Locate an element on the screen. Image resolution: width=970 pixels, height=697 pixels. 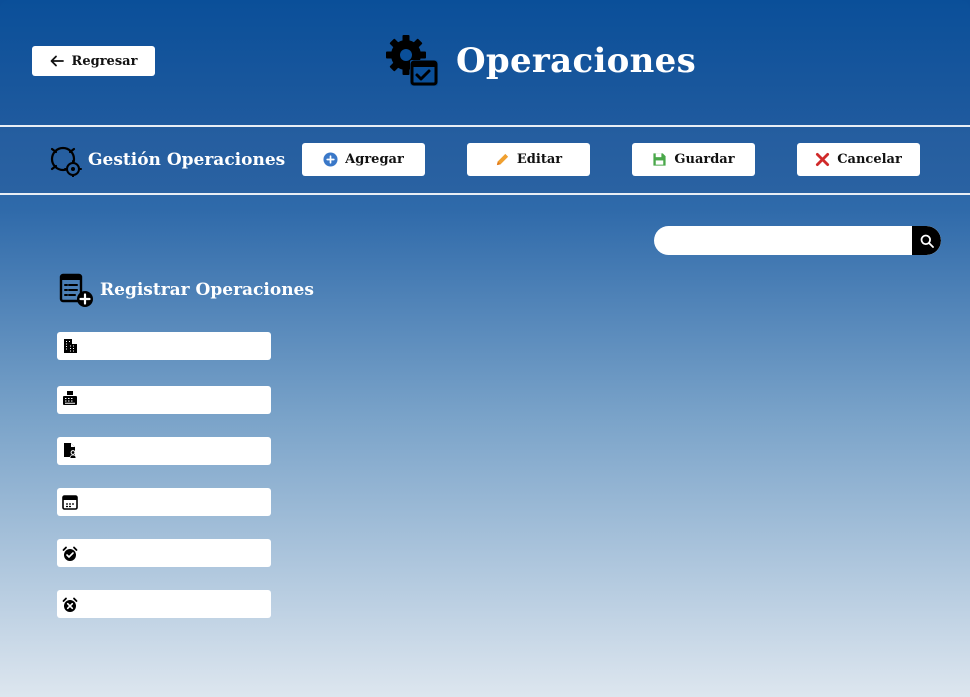
cancel-button-label: Cancelar is located at coordinates (869, 159).